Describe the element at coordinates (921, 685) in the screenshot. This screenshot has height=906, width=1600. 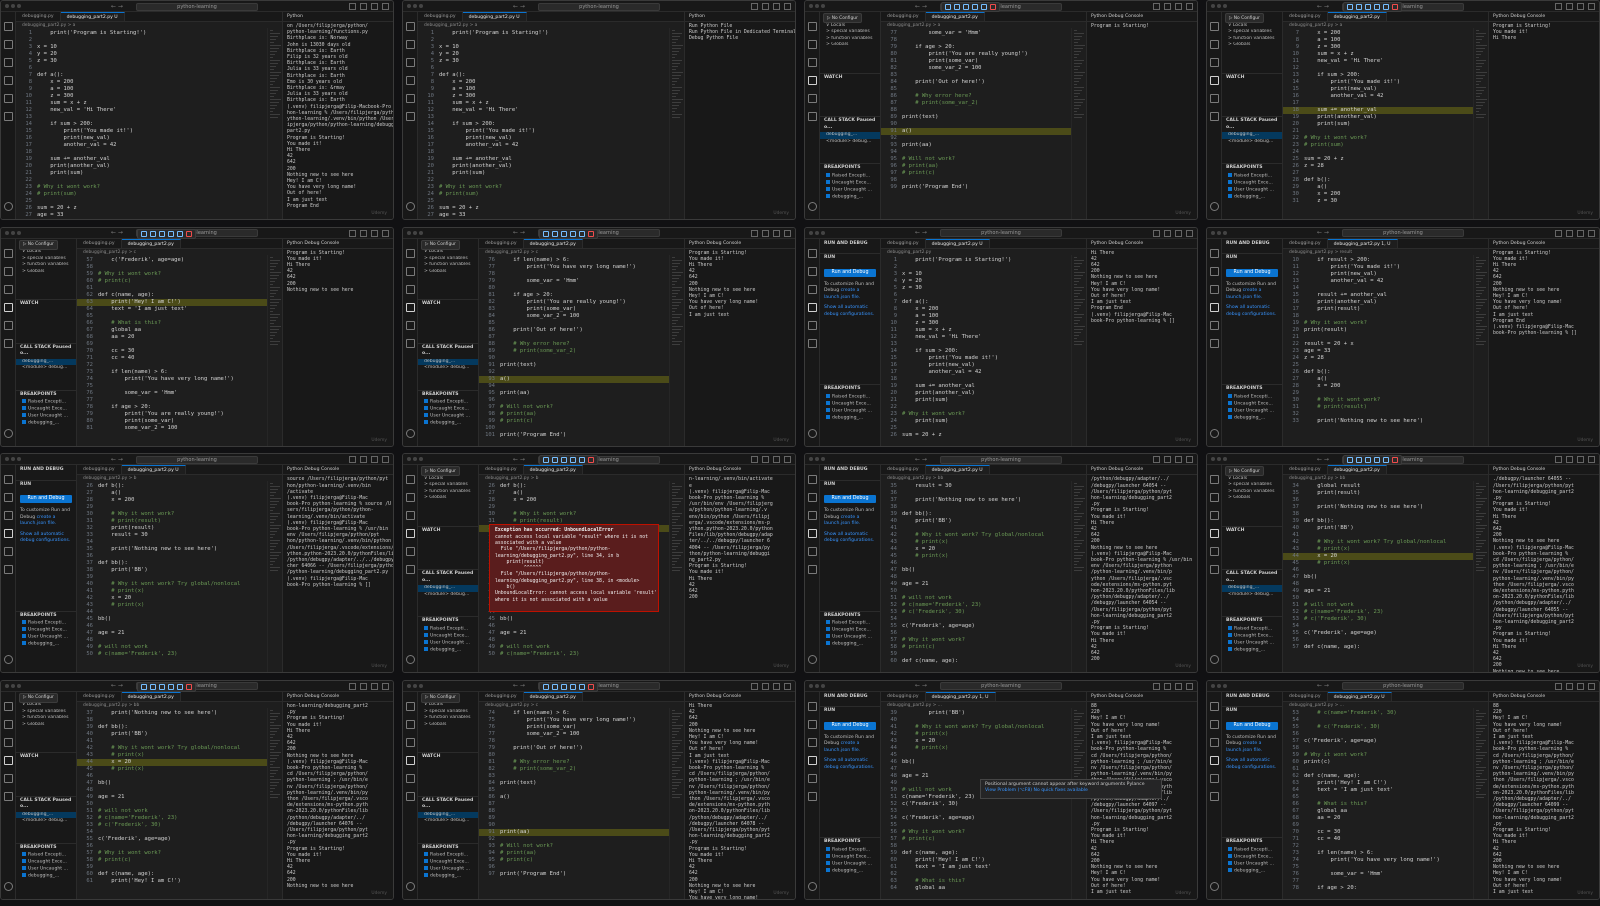
I see `nav-arrows: ← →` at that location.